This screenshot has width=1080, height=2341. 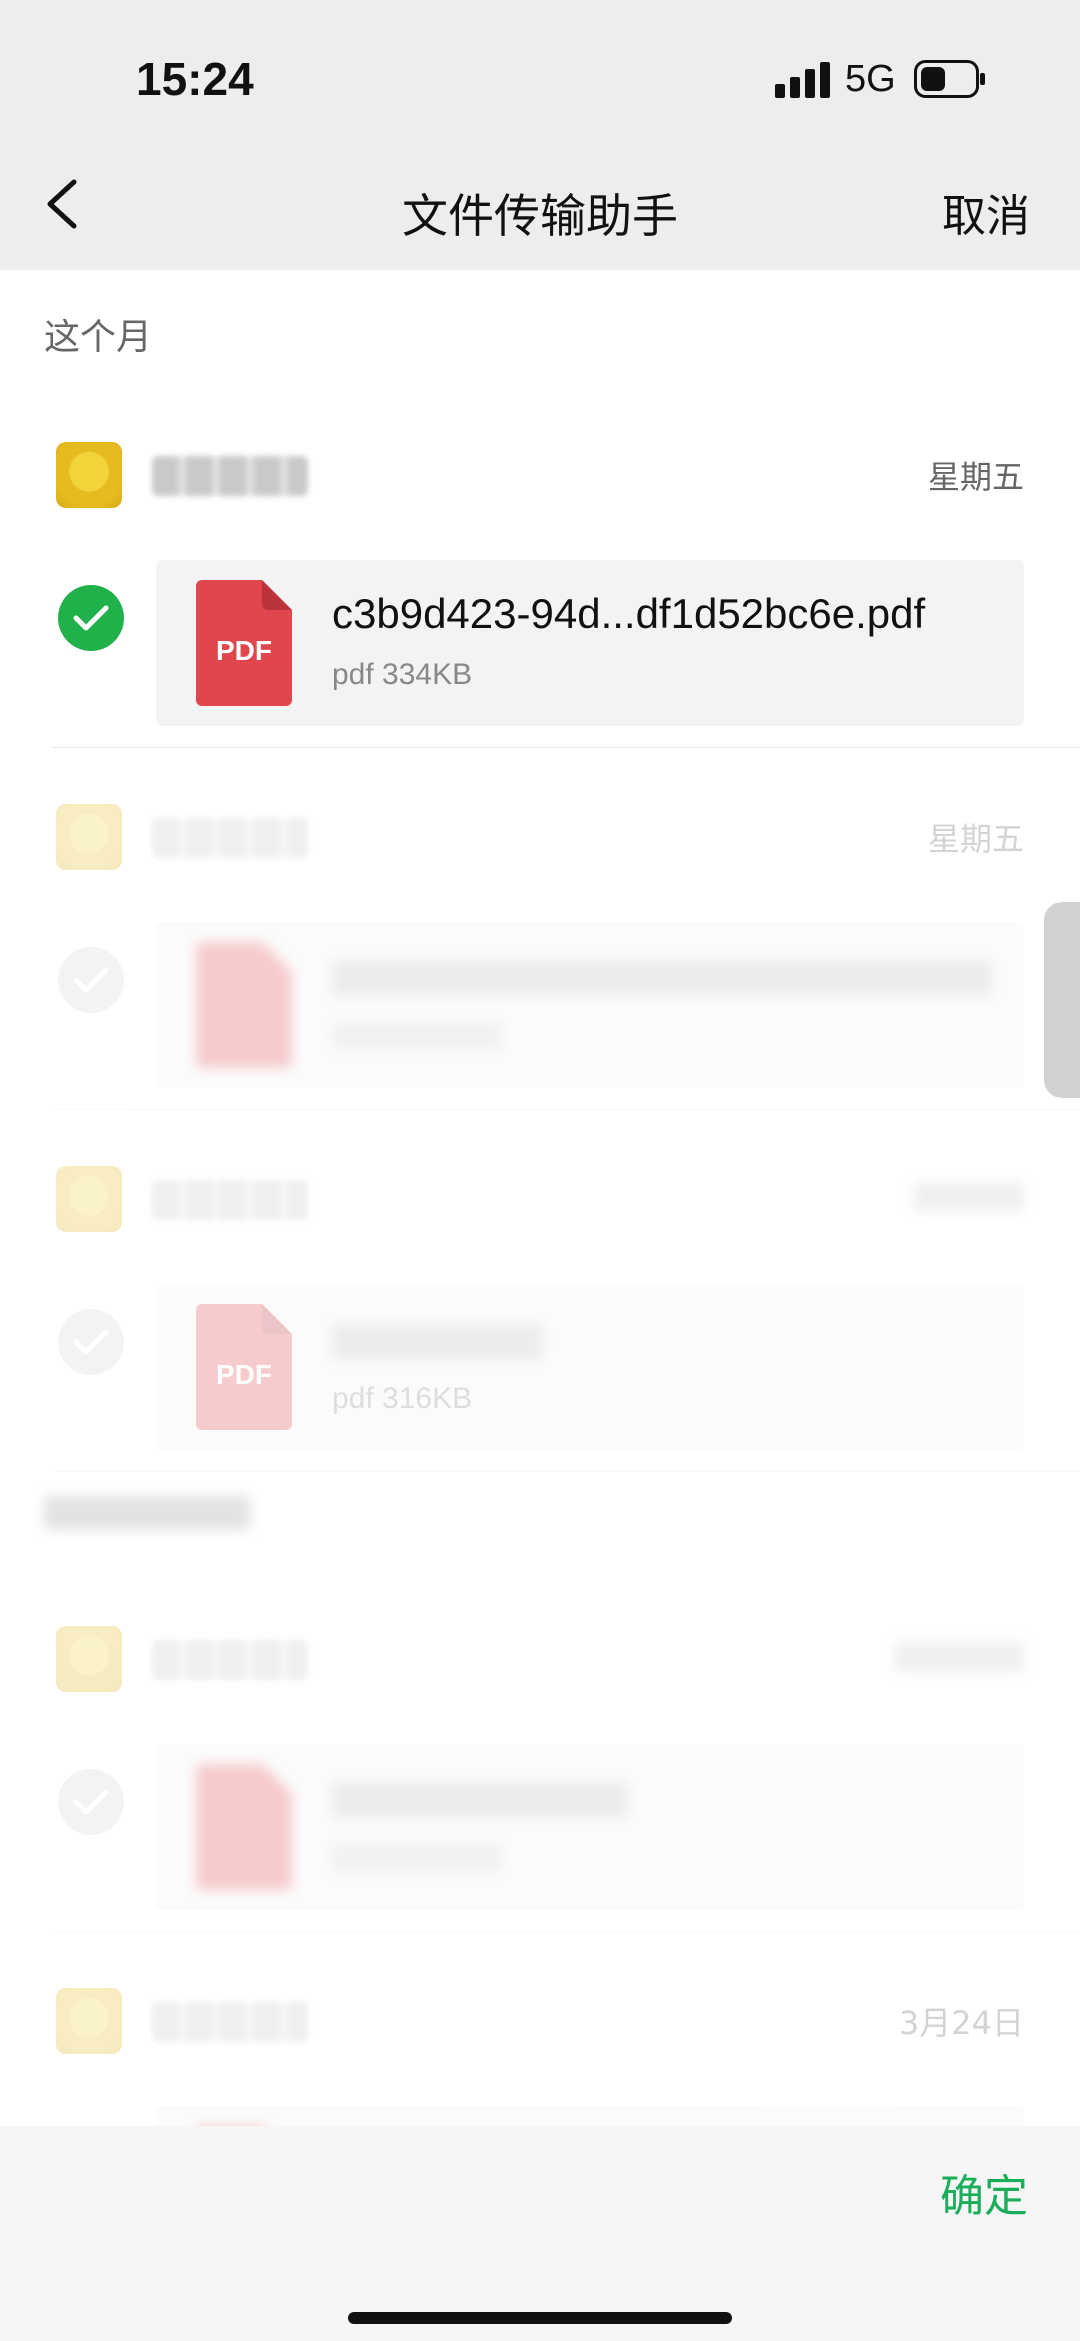 What do you see at coordinates (147, 1513) in the screenshot?
I see `section-label-redacted` at bounding box center [147, 1513].